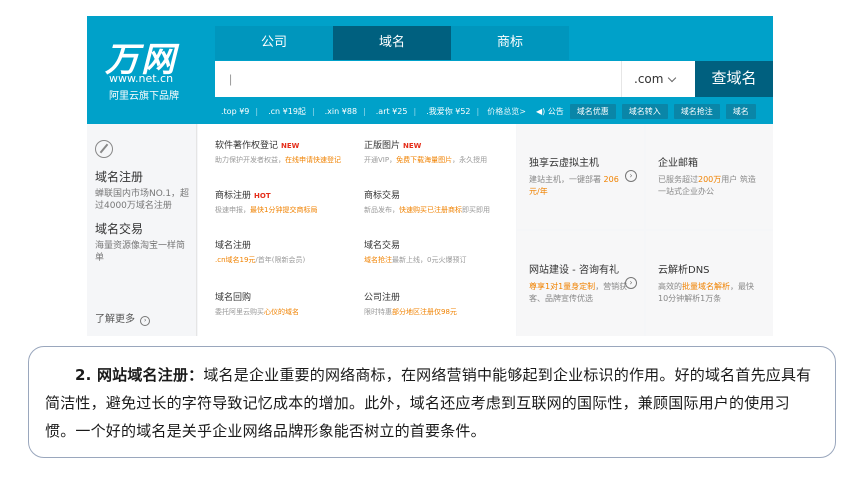 The width and height of the screenshot is (860, 484). I want to click on price-item: .top ¥9 |, so click(239, 111).